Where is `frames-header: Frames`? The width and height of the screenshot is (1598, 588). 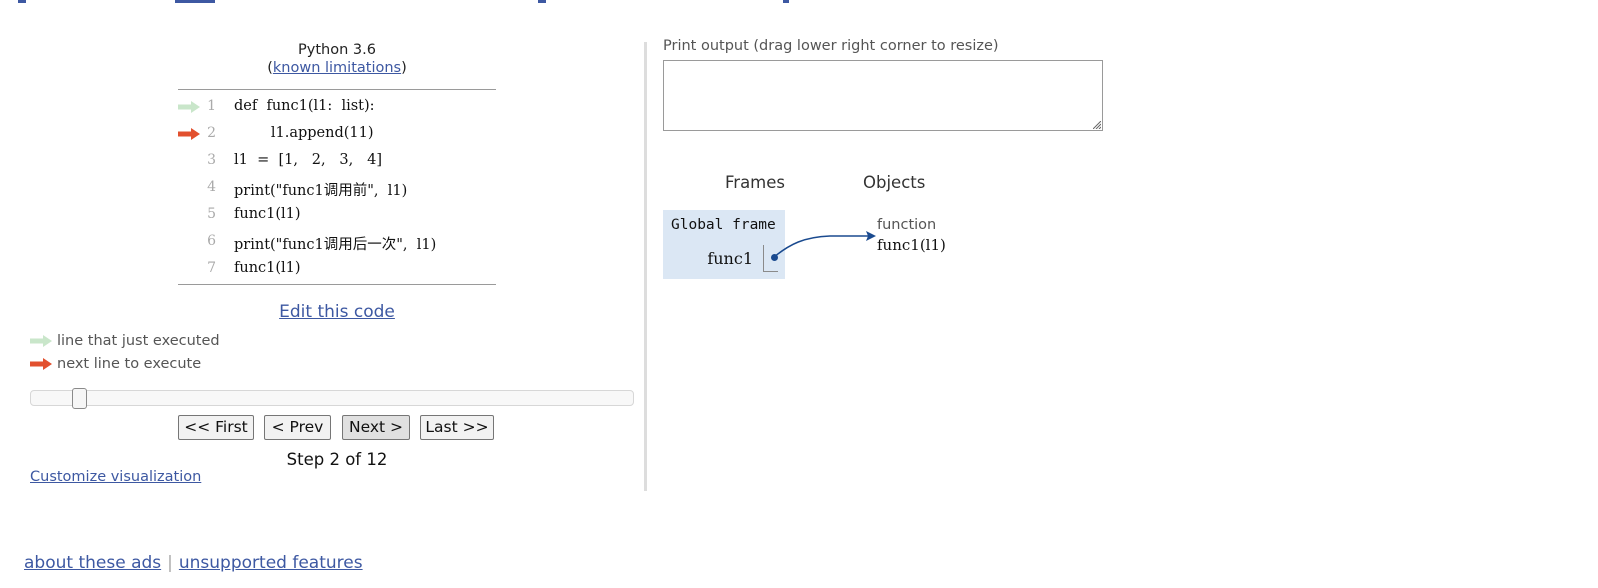
frames-header: Frames is located at coordinates (755, 182).